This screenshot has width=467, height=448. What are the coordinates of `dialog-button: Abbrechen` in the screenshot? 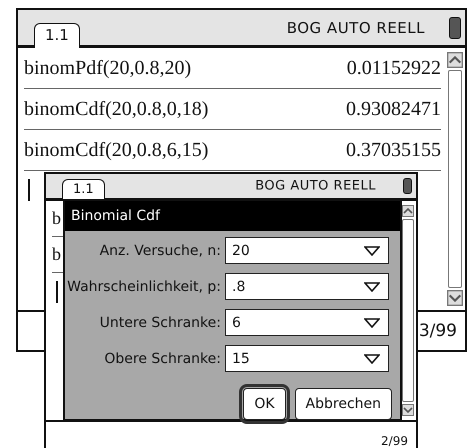 It's located at (343, 404).